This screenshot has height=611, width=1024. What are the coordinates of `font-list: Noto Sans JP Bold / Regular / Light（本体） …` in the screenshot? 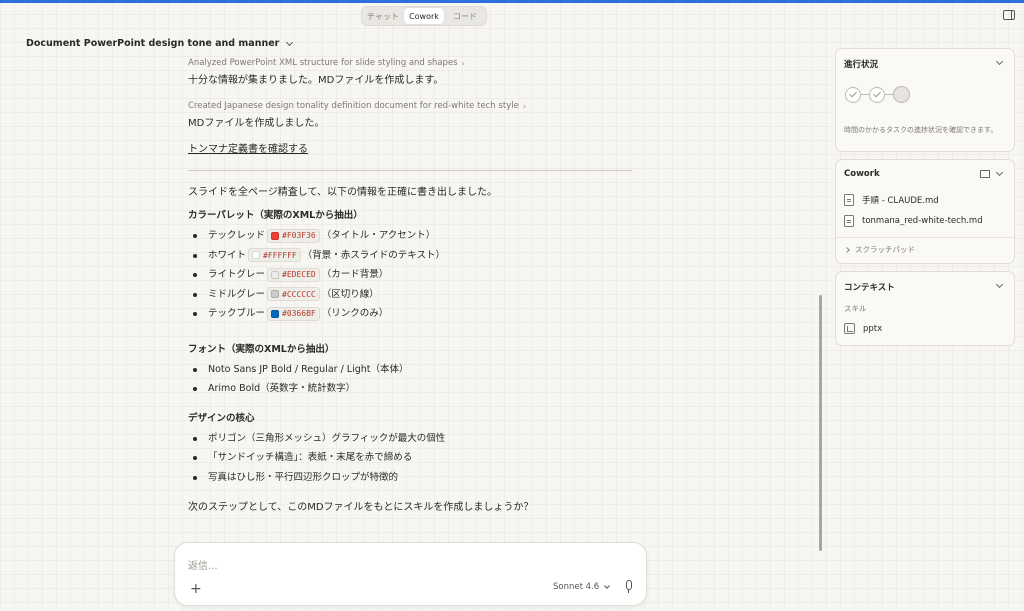 It's located at (410, 379).